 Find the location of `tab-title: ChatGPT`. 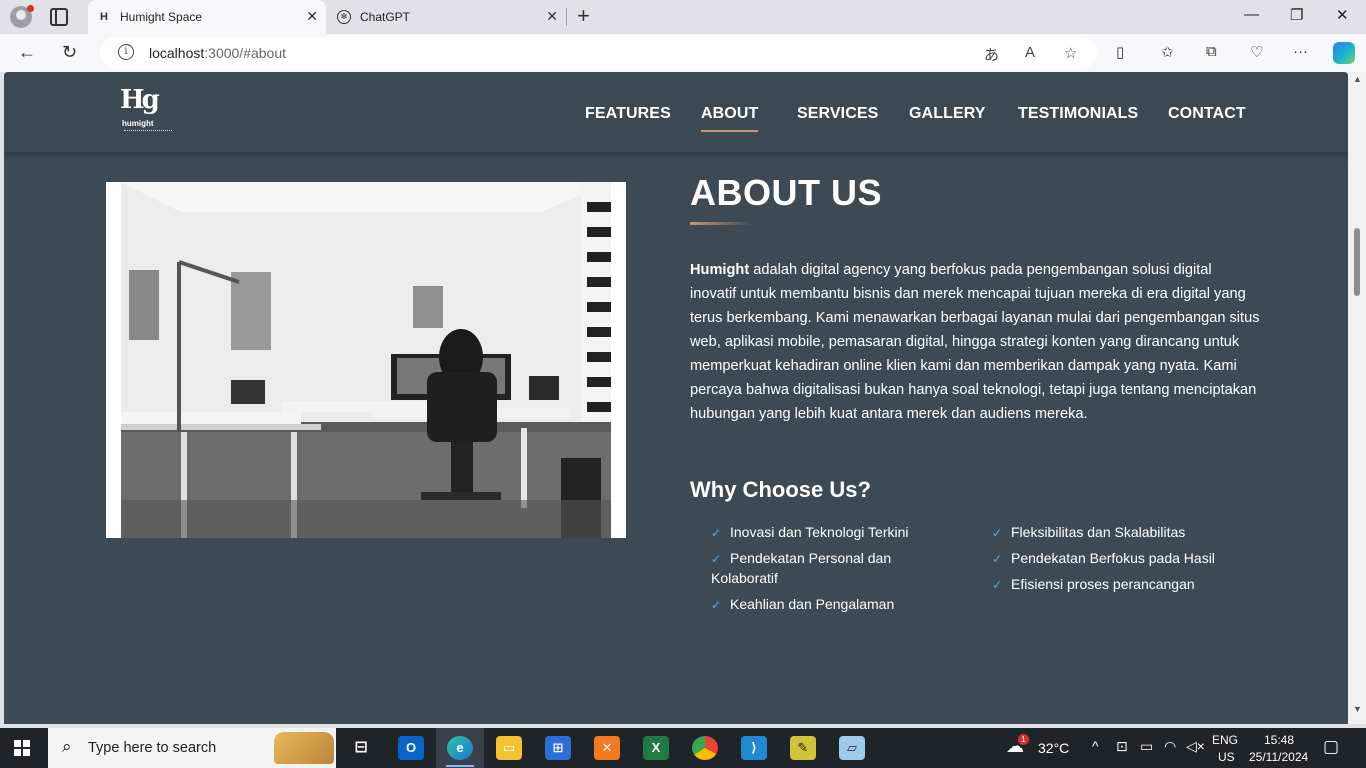

tab-title: ChatGPT is located at coordinates (385, 17).